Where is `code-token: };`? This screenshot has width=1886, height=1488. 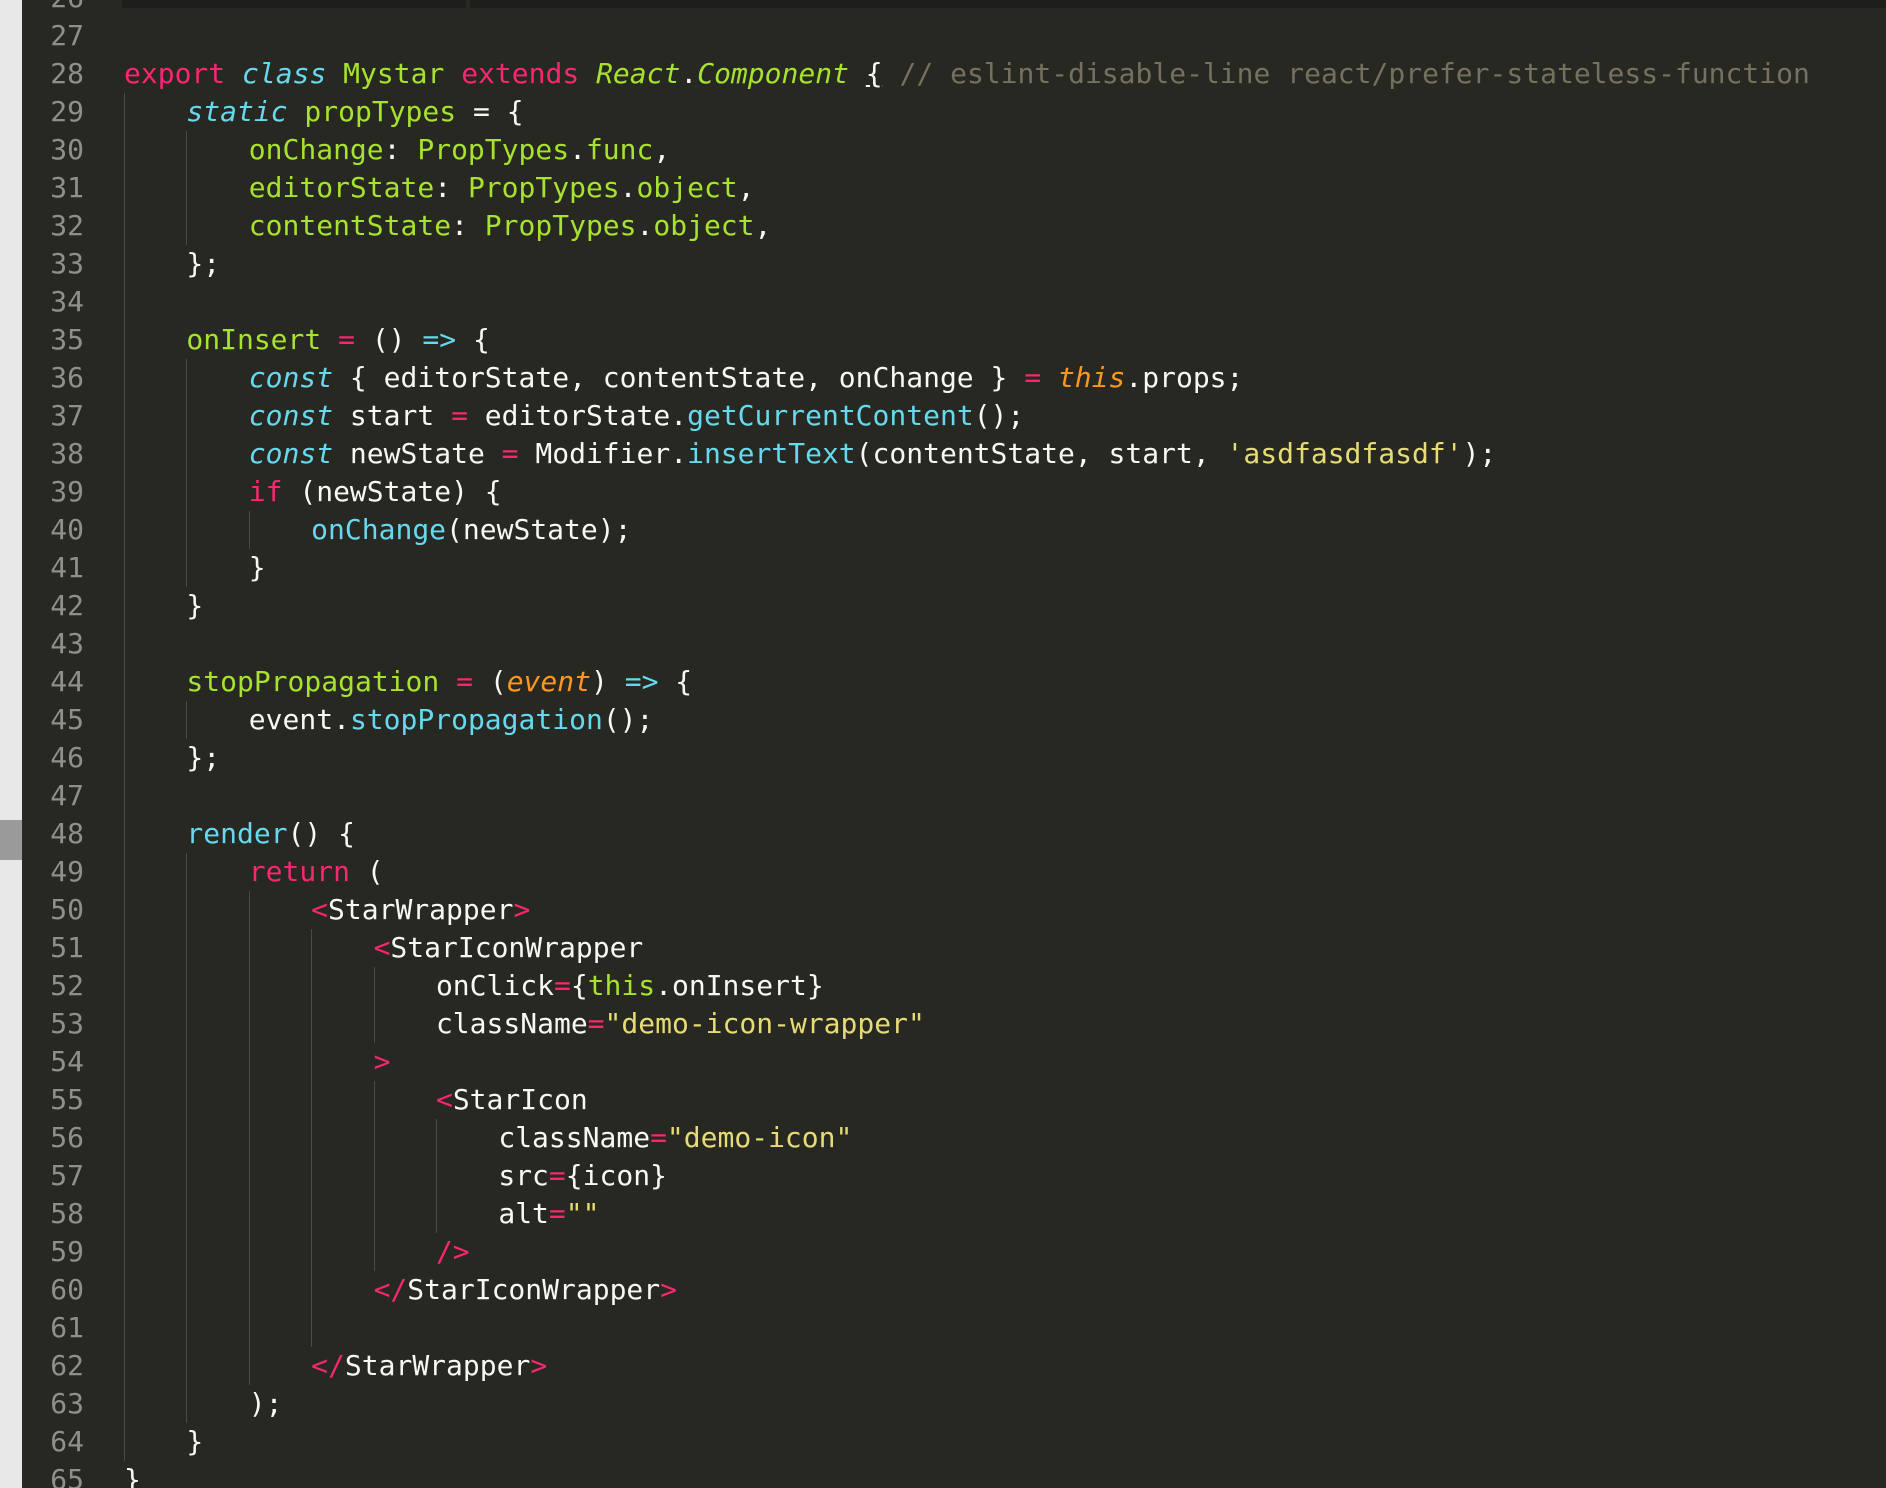
code-token: }; is located at coordinates (203, 757).